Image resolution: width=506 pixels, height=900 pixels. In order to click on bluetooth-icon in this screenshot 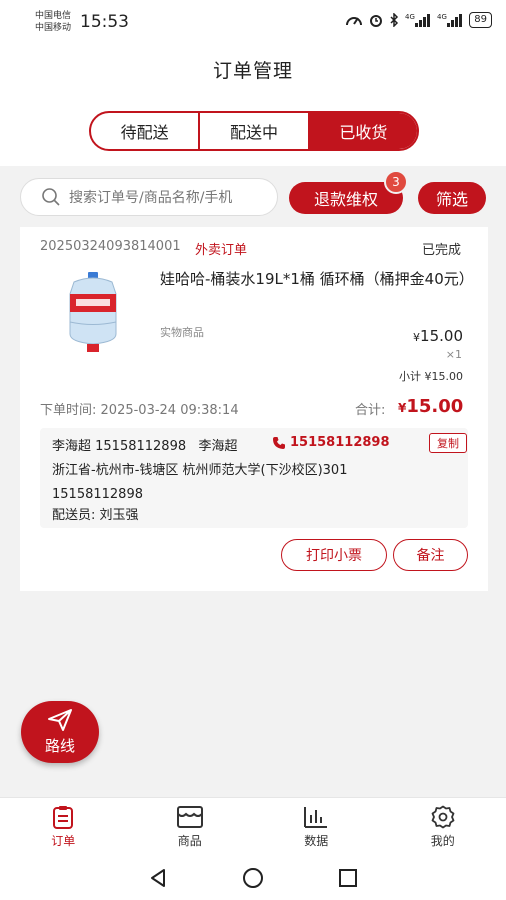, I will do `click(394, 20)`.